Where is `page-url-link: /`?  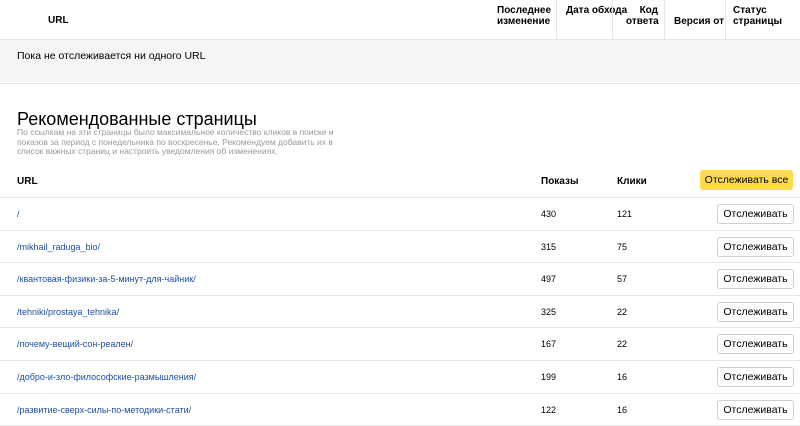
page-url-link: / is located at coordinates (18, 214).